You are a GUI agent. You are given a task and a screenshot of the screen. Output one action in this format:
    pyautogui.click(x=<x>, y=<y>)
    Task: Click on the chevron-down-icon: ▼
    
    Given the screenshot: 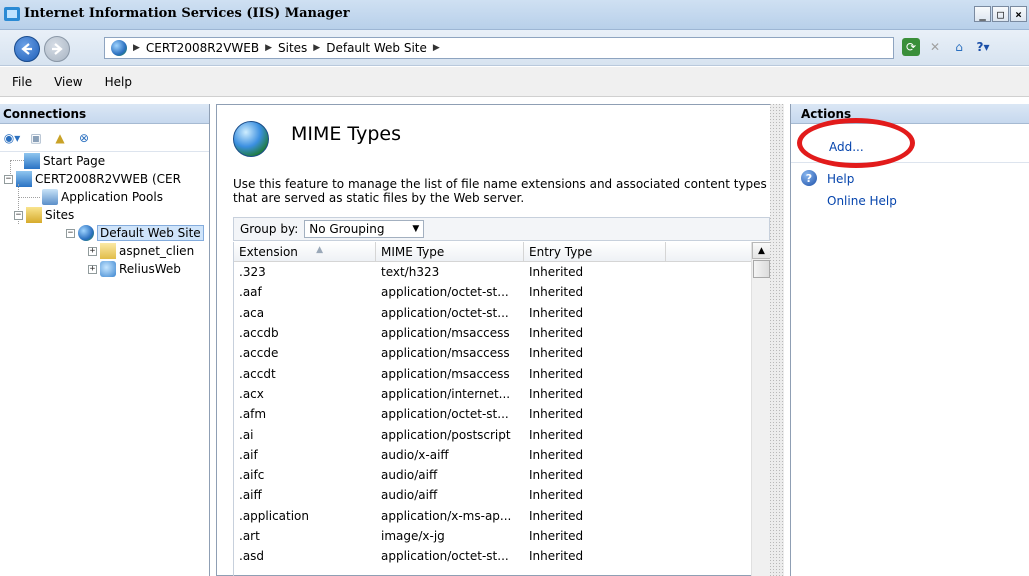 What is the action you would take?
    pyautogui.click(x=416, y=229)
    